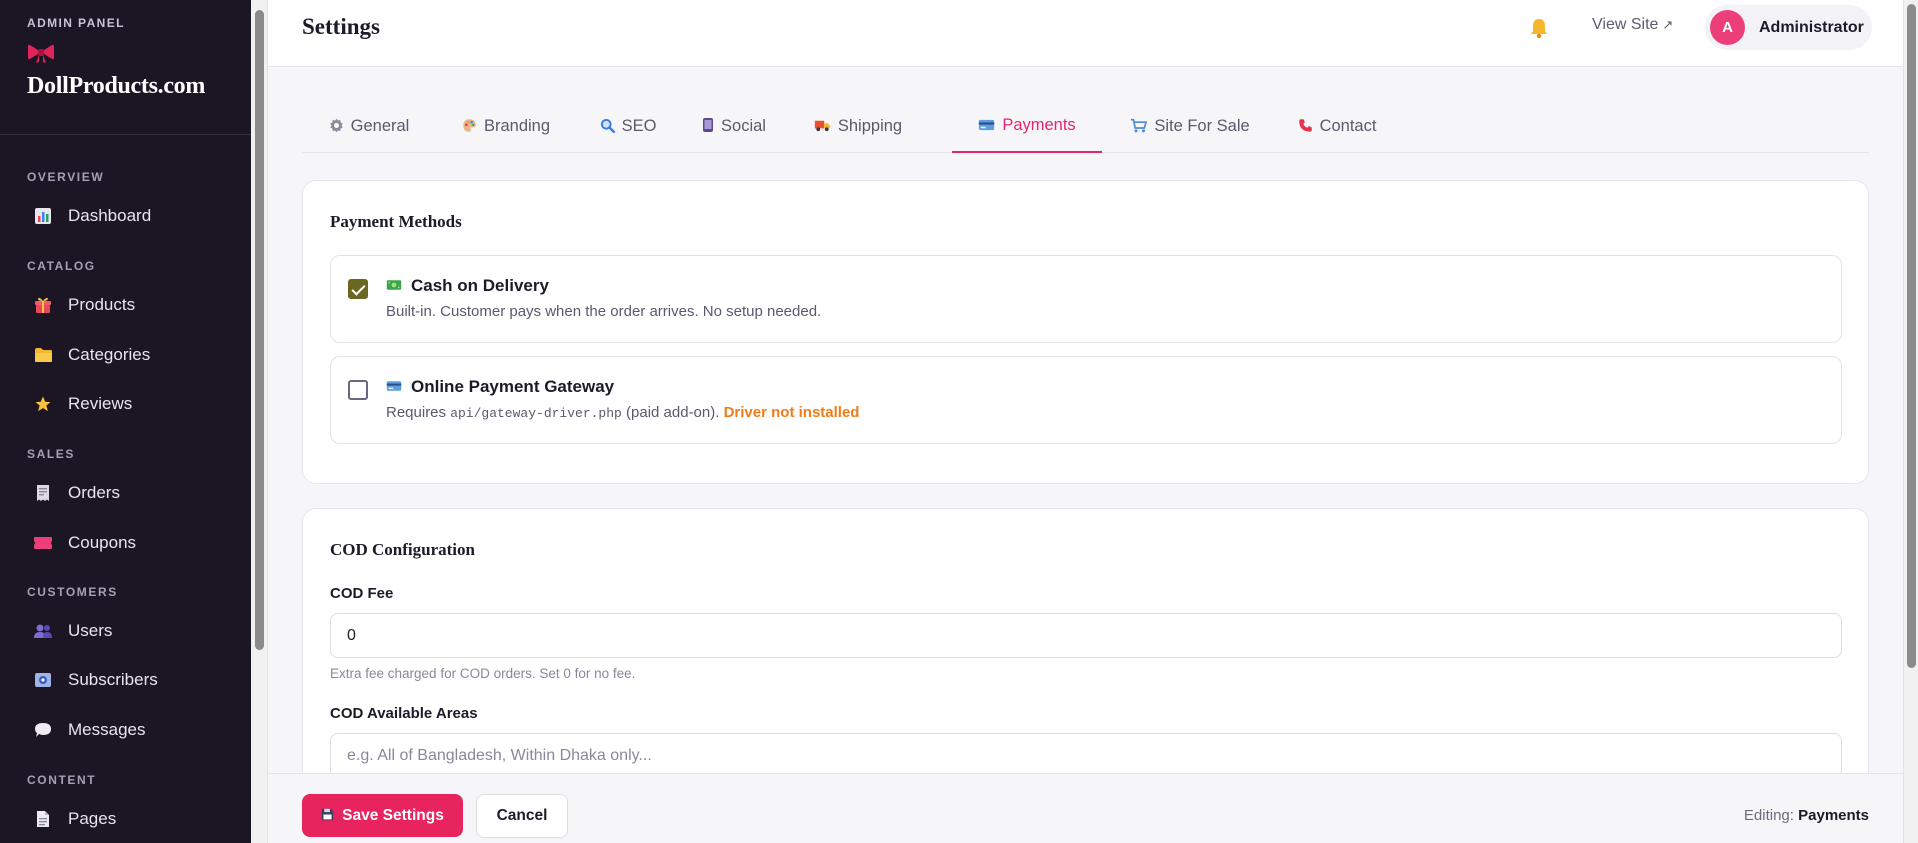 Image resolution: width=1918 pixels, height=843 pixels. I want to click on cod-checkbox, so click(358, 289).